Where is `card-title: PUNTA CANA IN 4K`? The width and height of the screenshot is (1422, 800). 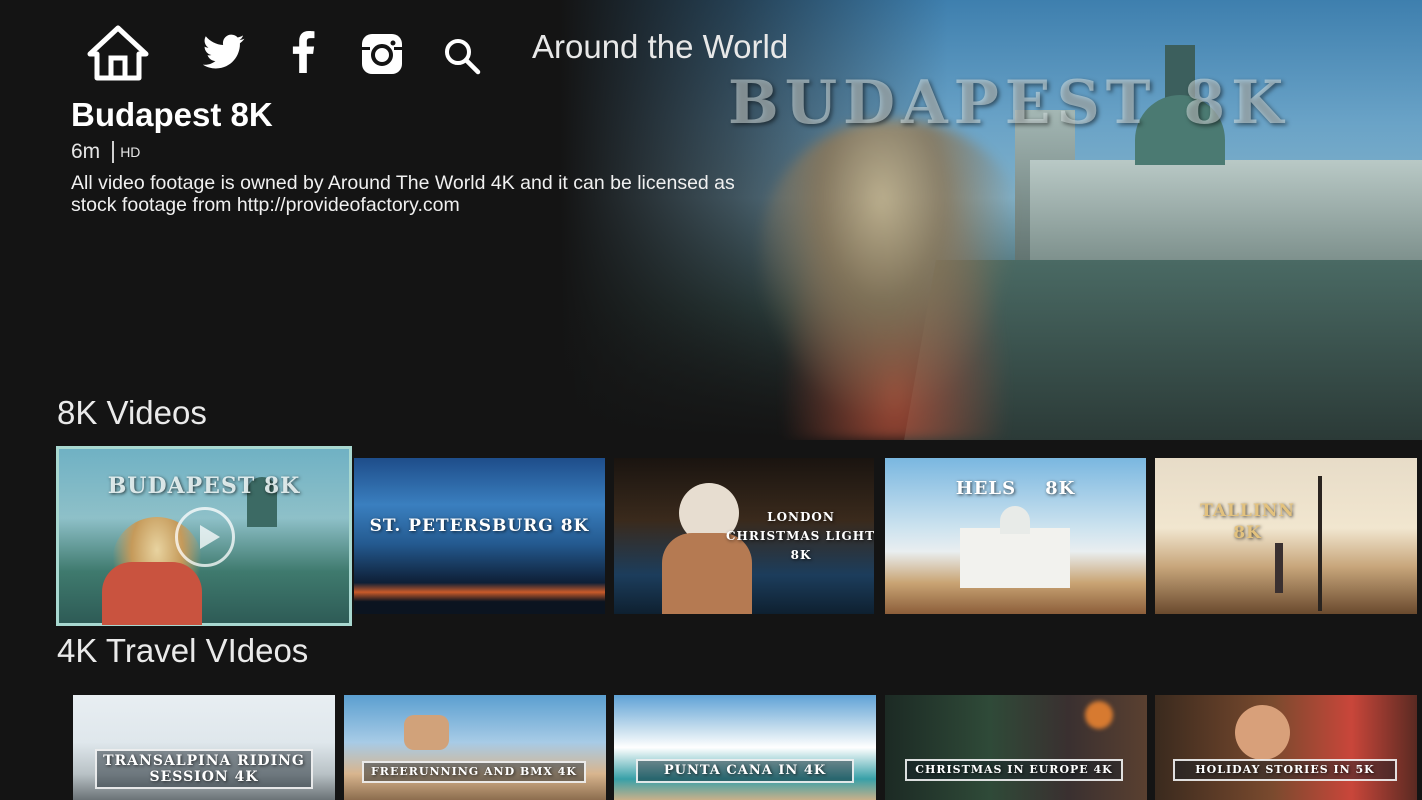
card-title: PUNTA CANA IN 4K is located at coordinates (745, 771).